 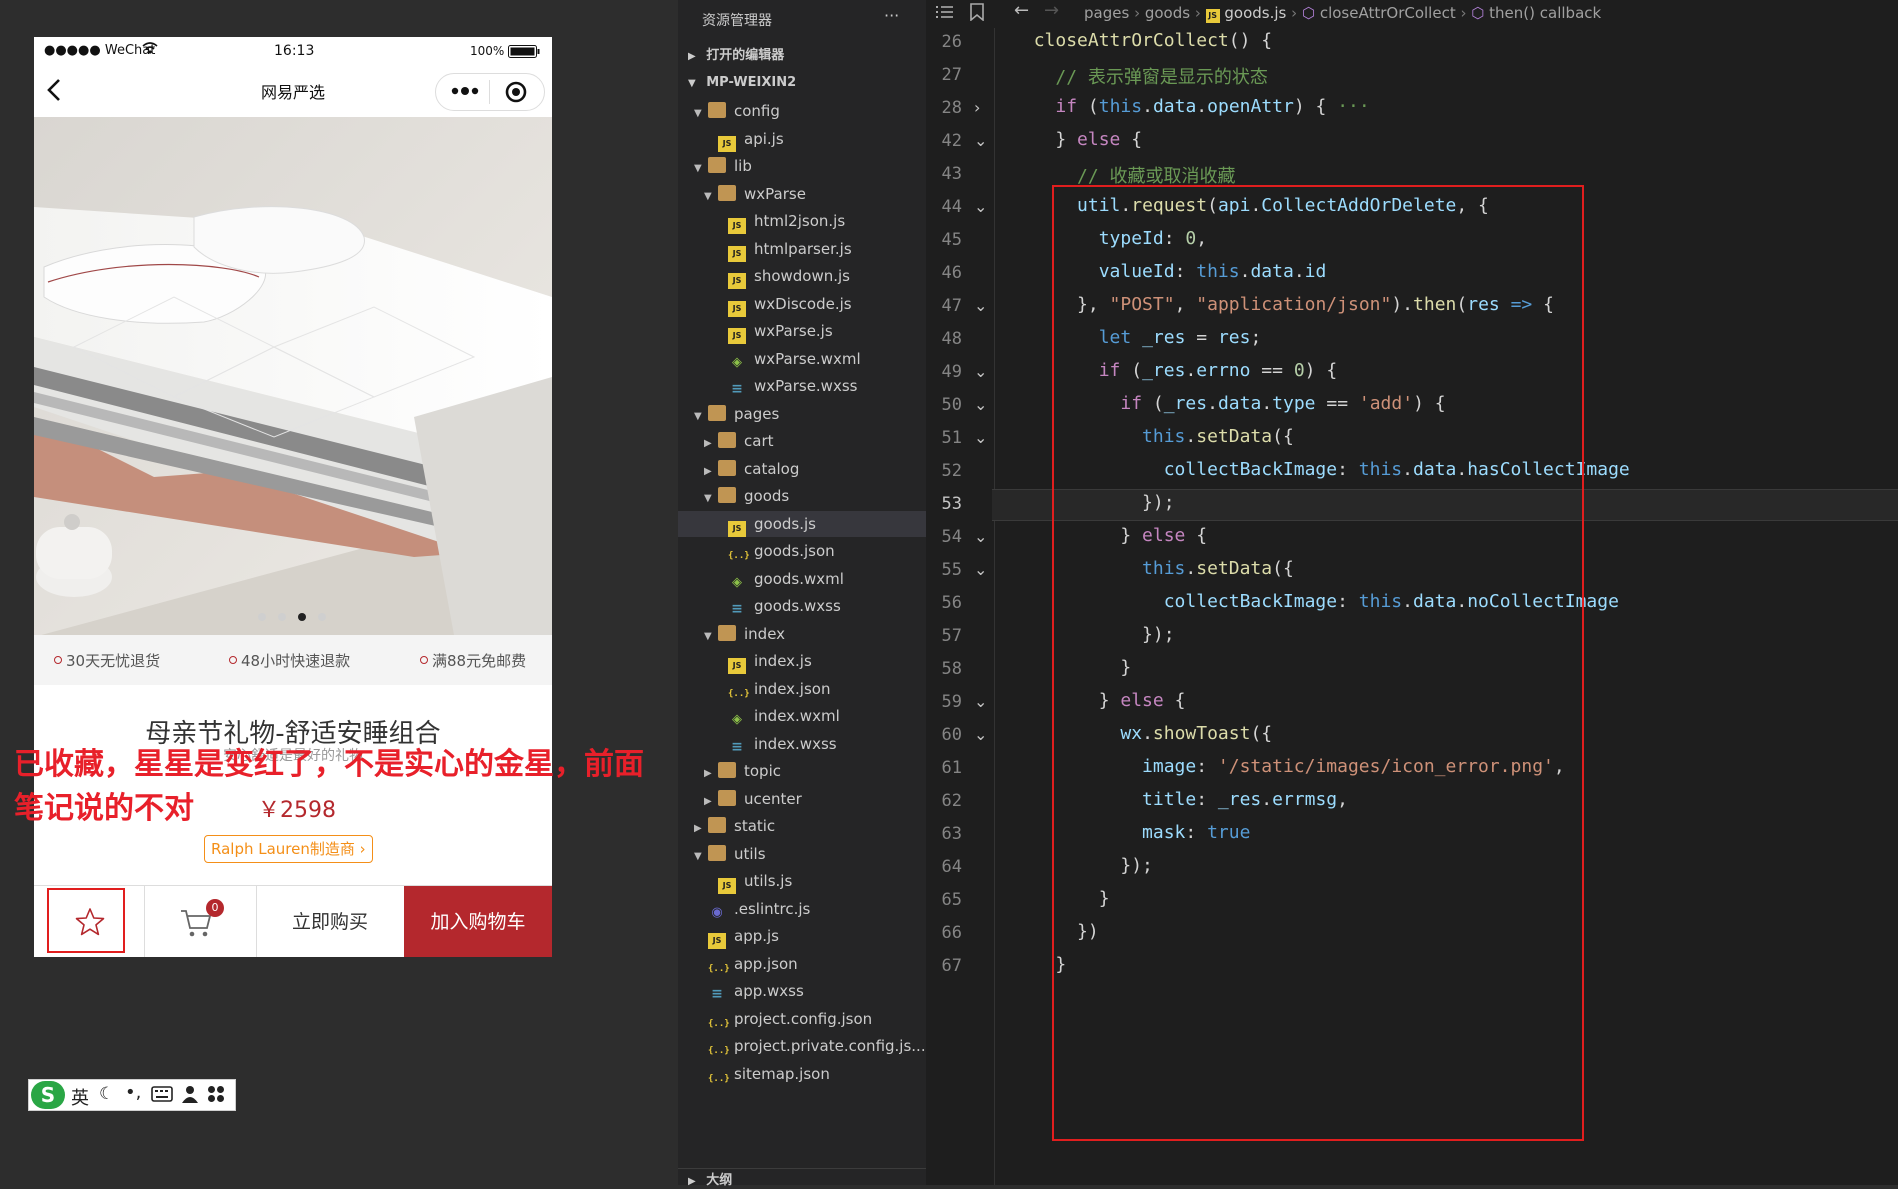 I want to click on bookmark-icon, so click(x=977, y=14).